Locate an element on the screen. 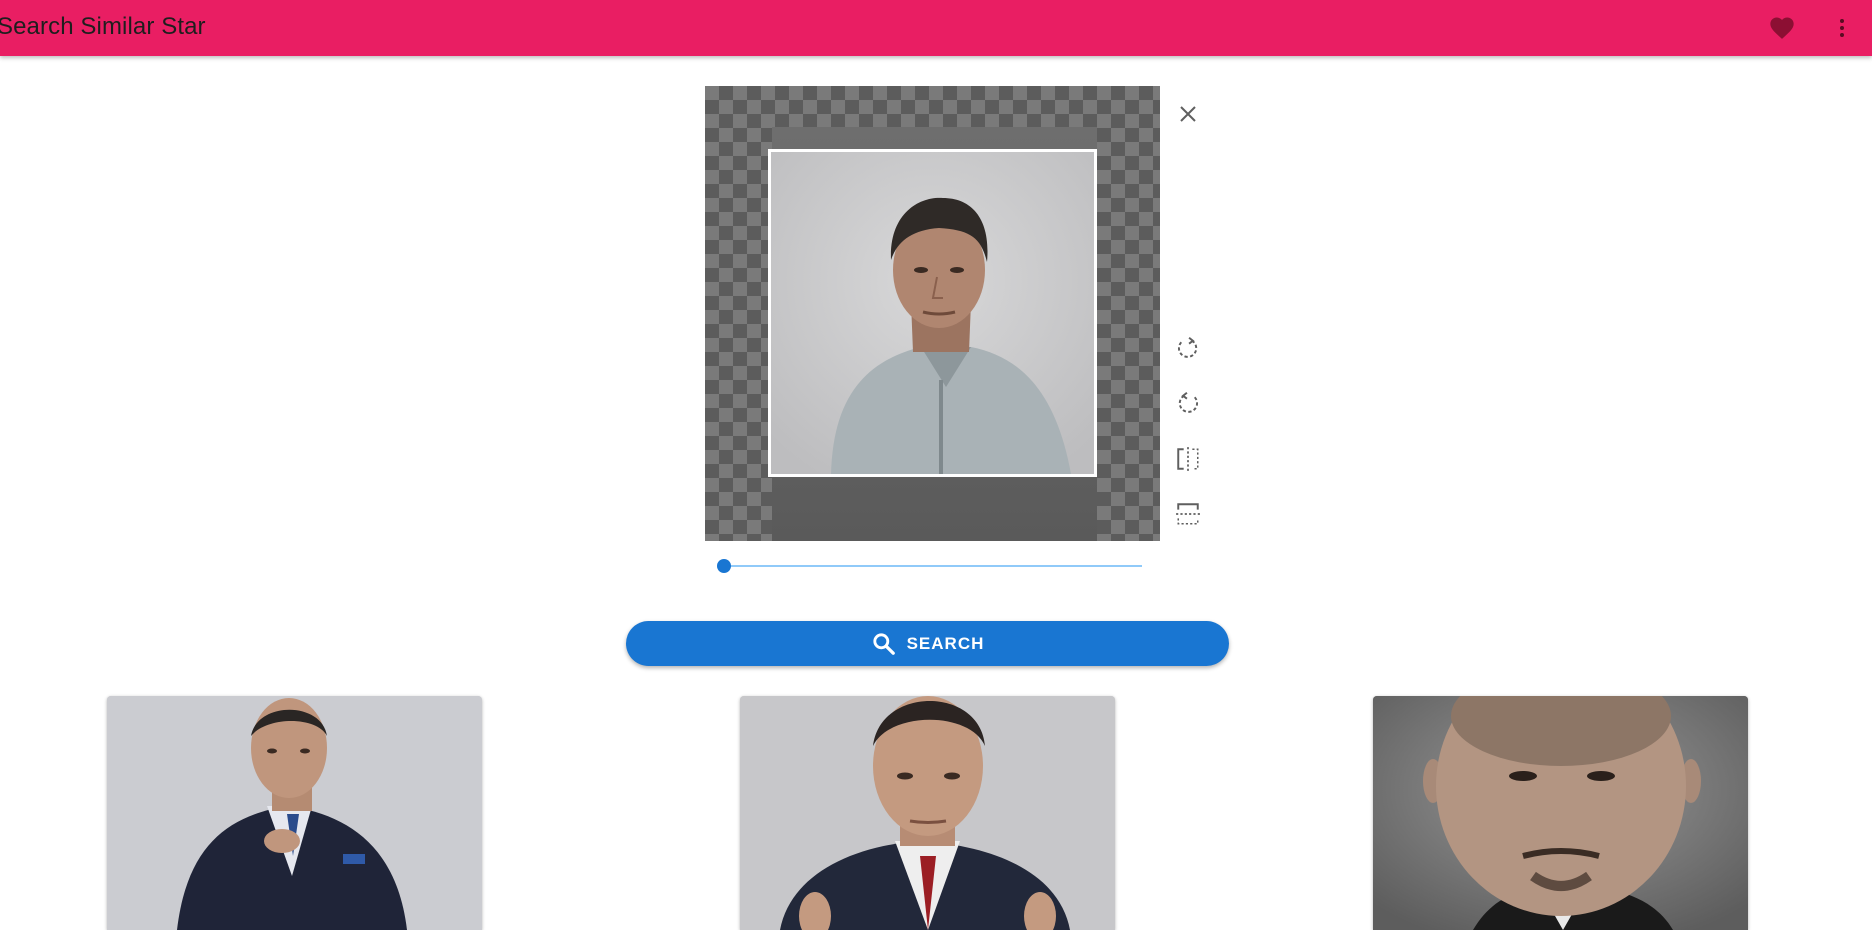  search-button-label: SEARCH is located at coordinates (945, 643).